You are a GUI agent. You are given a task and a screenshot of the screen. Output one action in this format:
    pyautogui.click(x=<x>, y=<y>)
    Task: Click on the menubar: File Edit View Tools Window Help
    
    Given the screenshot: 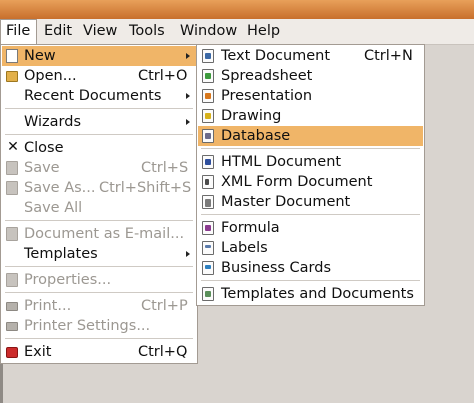 What is the action you would take?
    pyautogui.click(x=237, y=32)
    